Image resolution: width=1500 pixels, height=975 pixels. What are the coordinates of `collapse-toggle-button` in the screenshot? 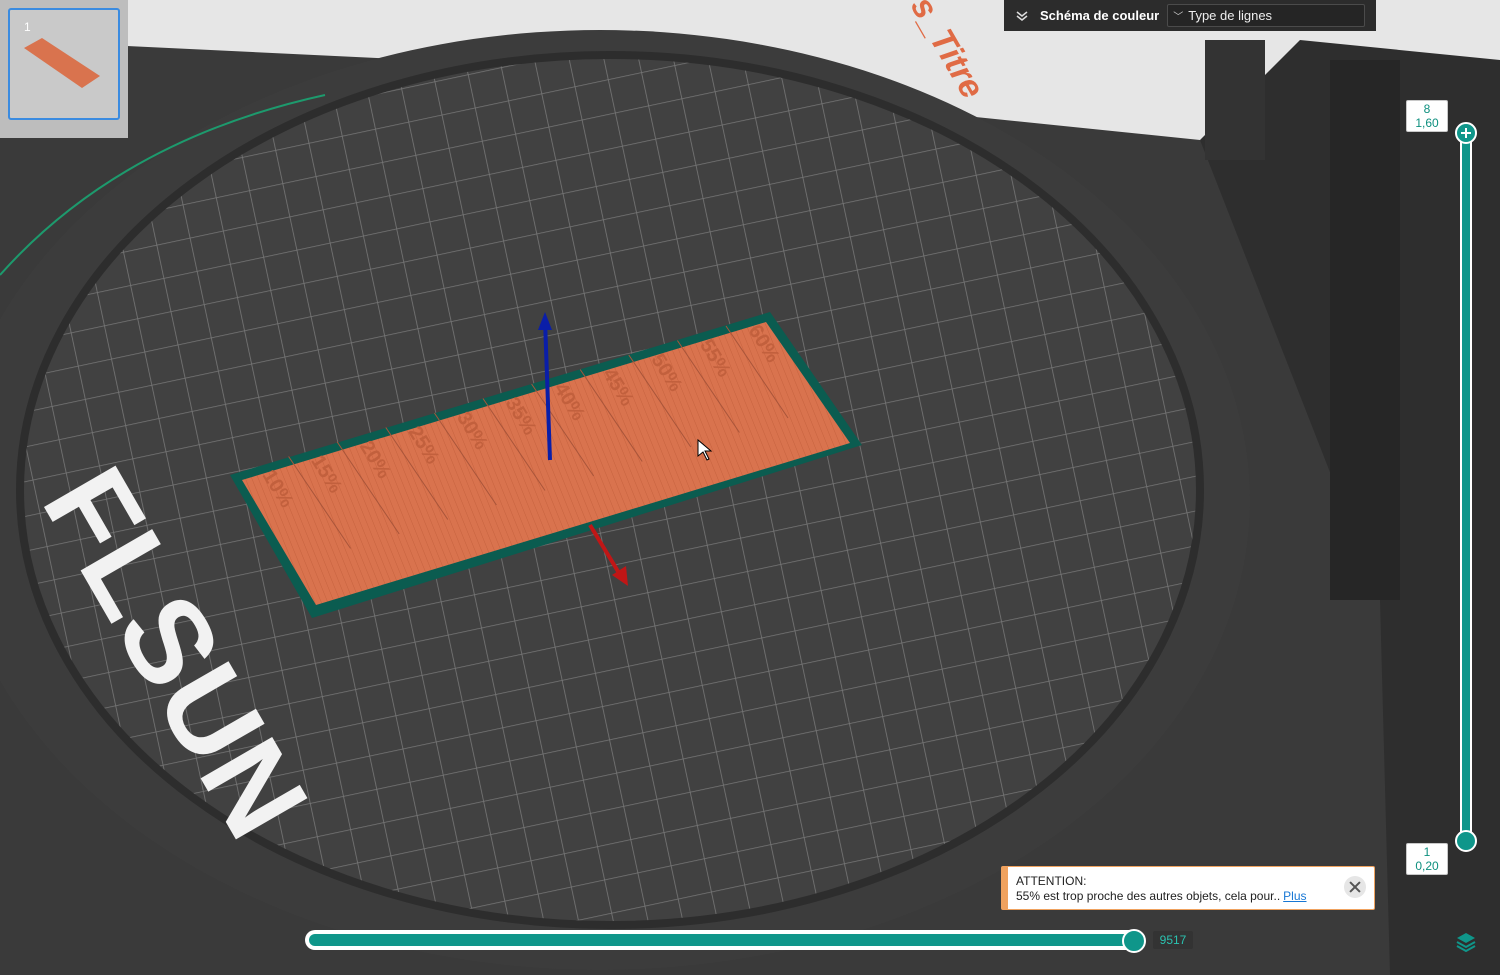 It's located at (1022, 15).